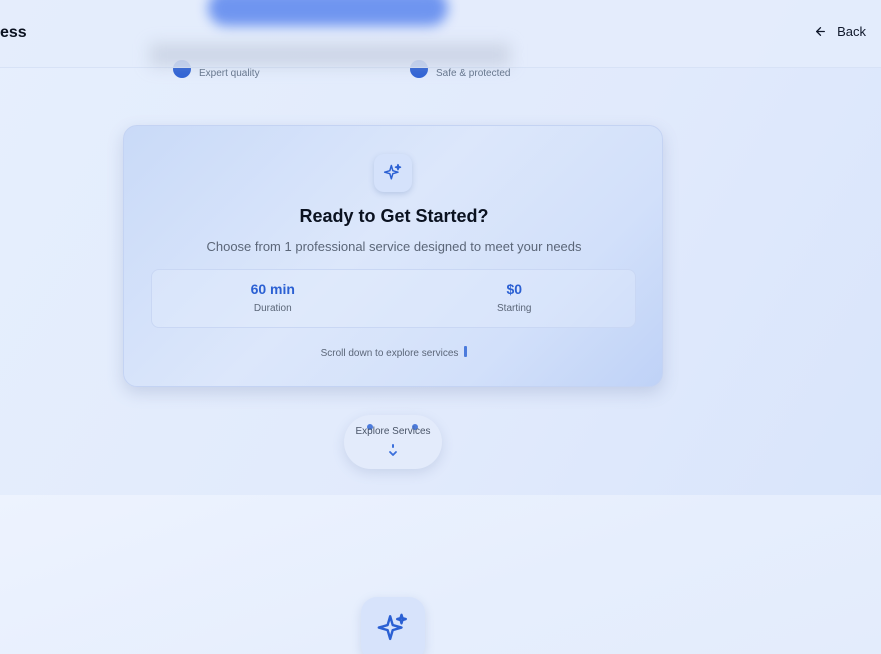  I want to click on stat-value: $0, so click(514, 289).